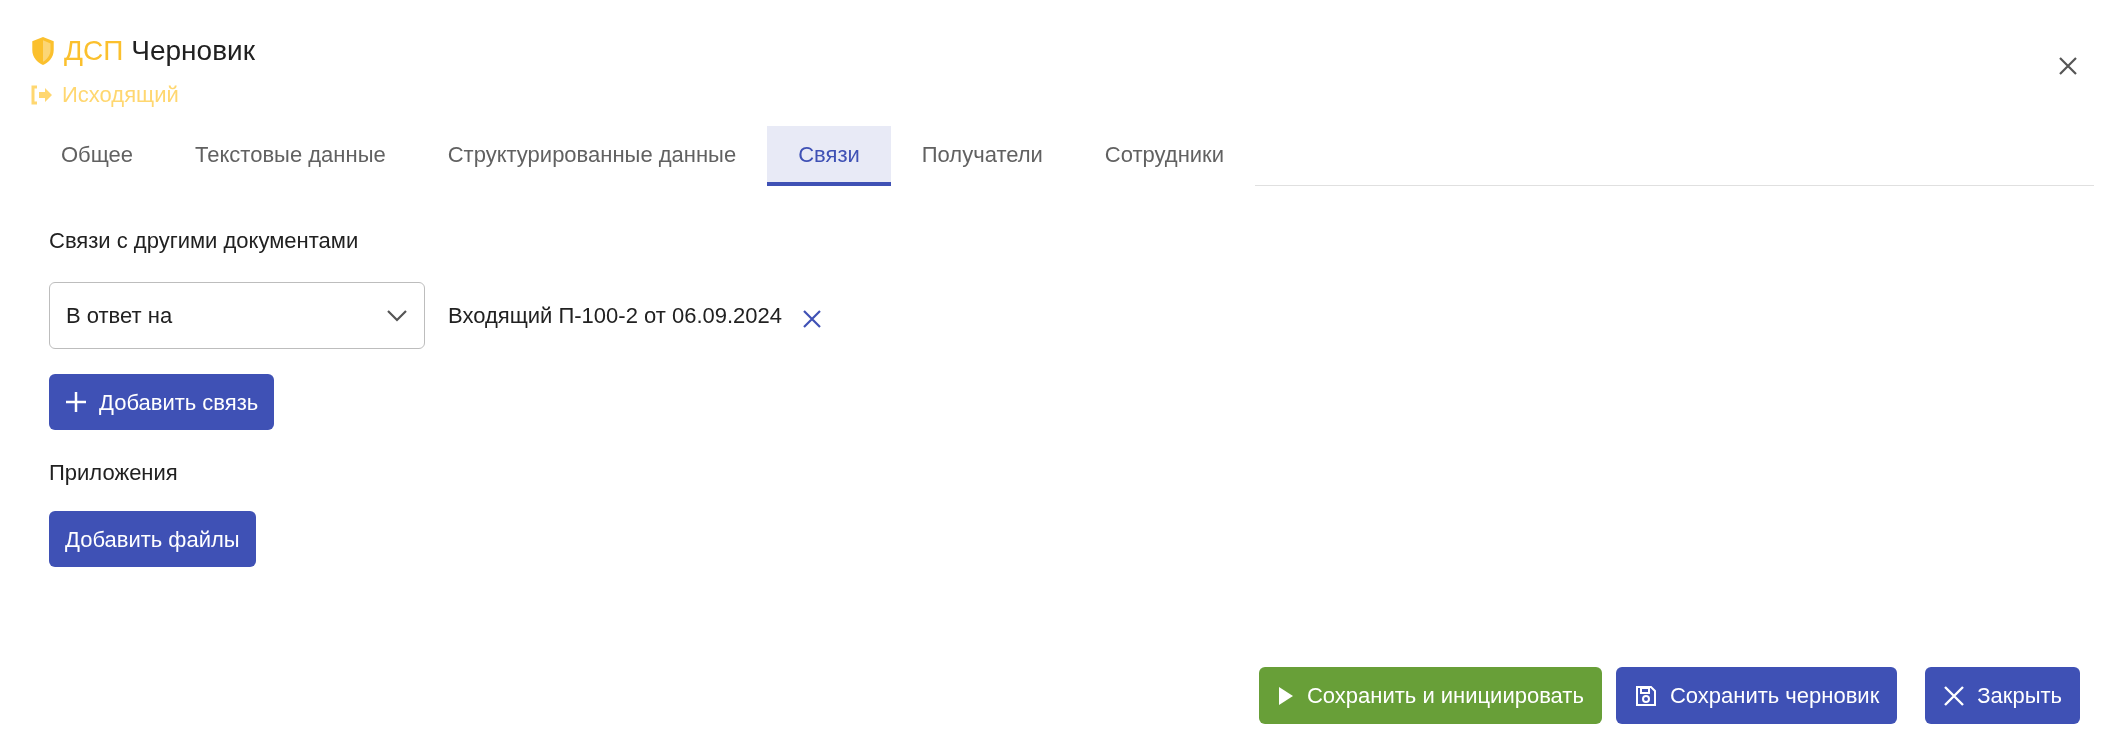 The width and height of the screenshot is (2124, 742). I want to click on remove-icon, so click(812, 318).